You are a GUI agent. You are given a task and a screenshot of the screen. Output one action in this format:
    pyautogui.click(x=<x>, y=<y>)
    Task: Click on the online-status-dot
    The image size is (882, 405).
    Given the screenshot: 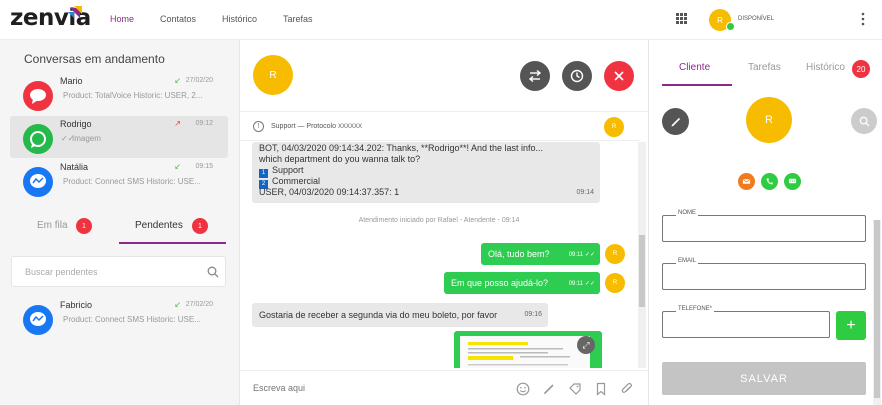 What is the action you would take?
    pyautogui.click(x=730, y=26)
    